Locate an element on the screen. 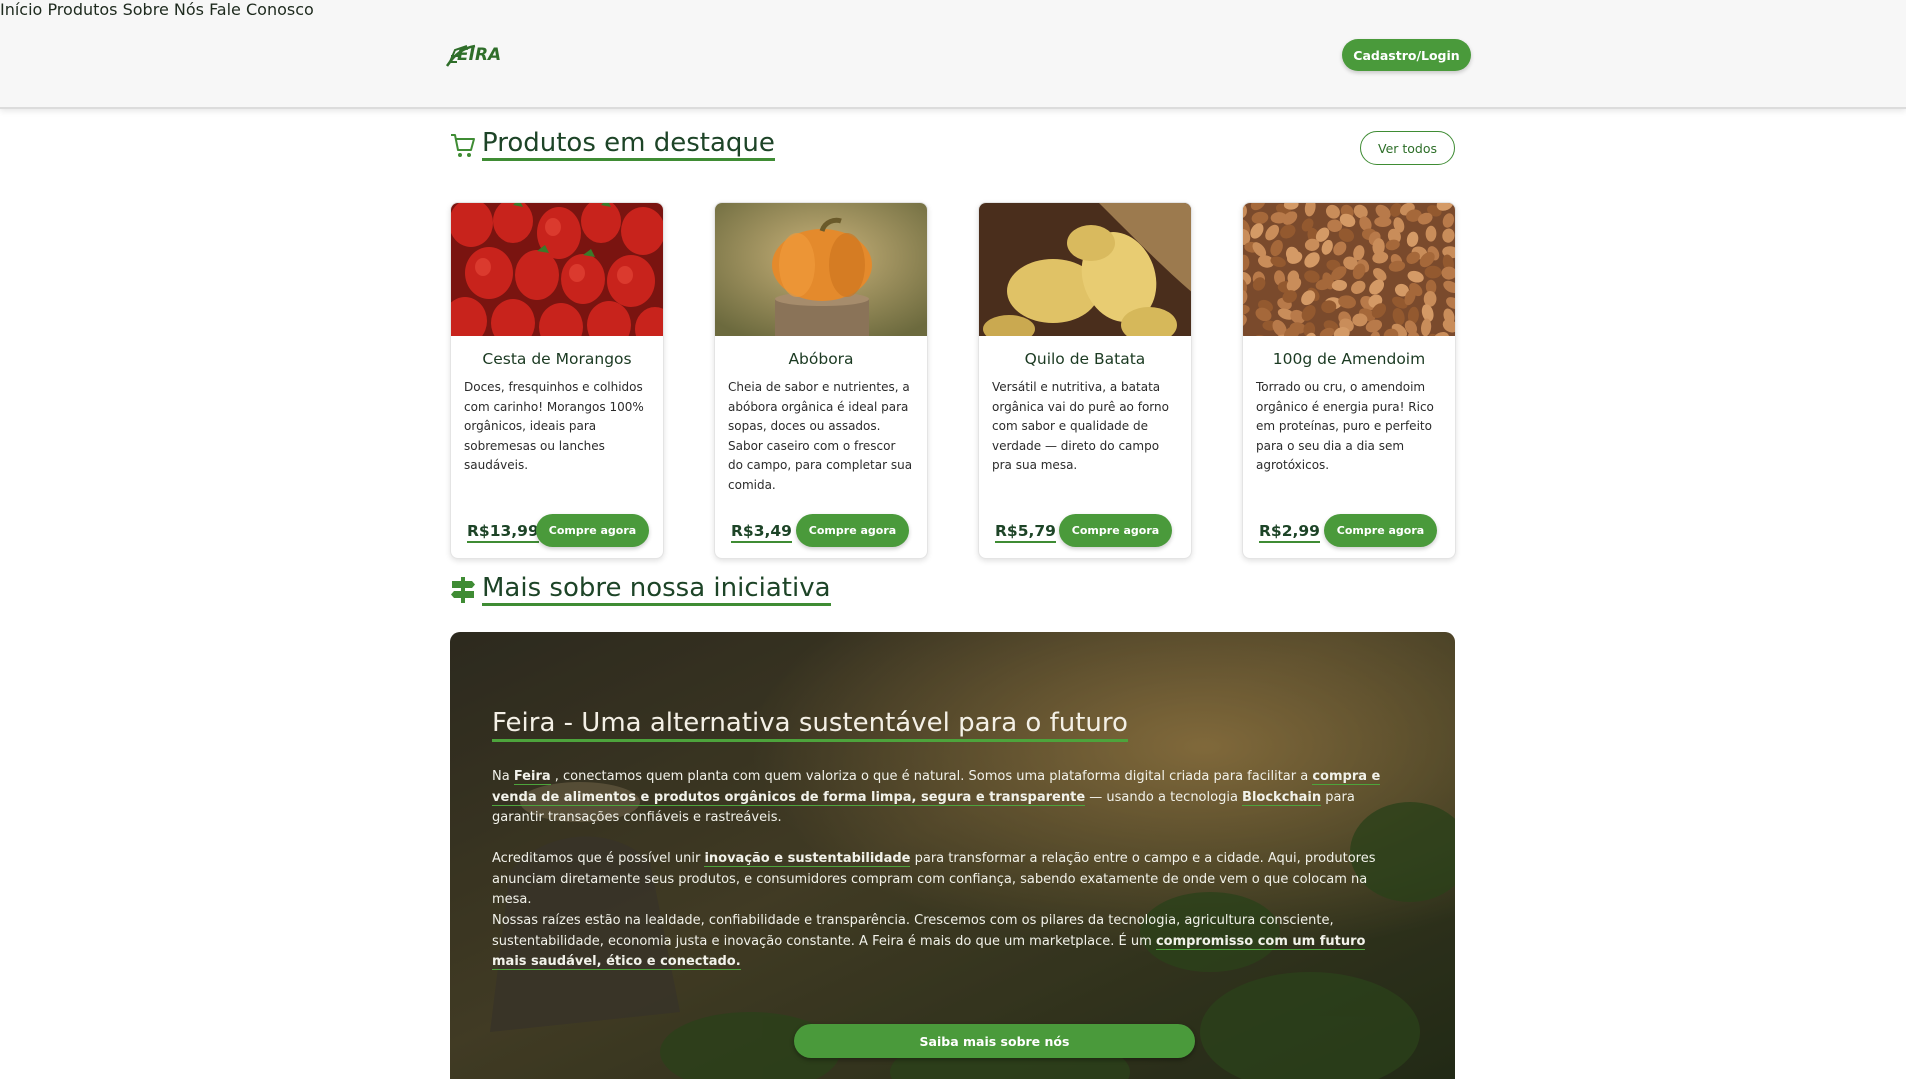 The height and width of the screenshot is (1079, 1906). initiative-title: Mais sobre nossa iniciativa is located at coordinates (656, 589).